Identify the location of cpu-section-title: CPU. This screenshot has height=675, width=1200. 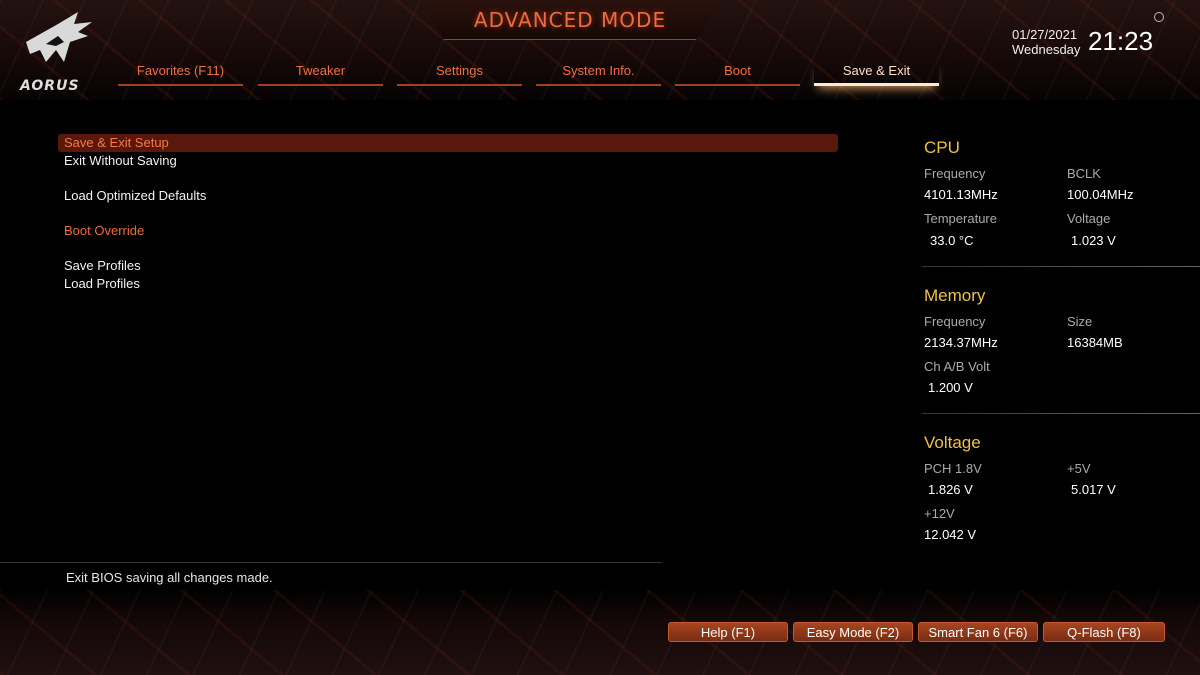
(942, 147).